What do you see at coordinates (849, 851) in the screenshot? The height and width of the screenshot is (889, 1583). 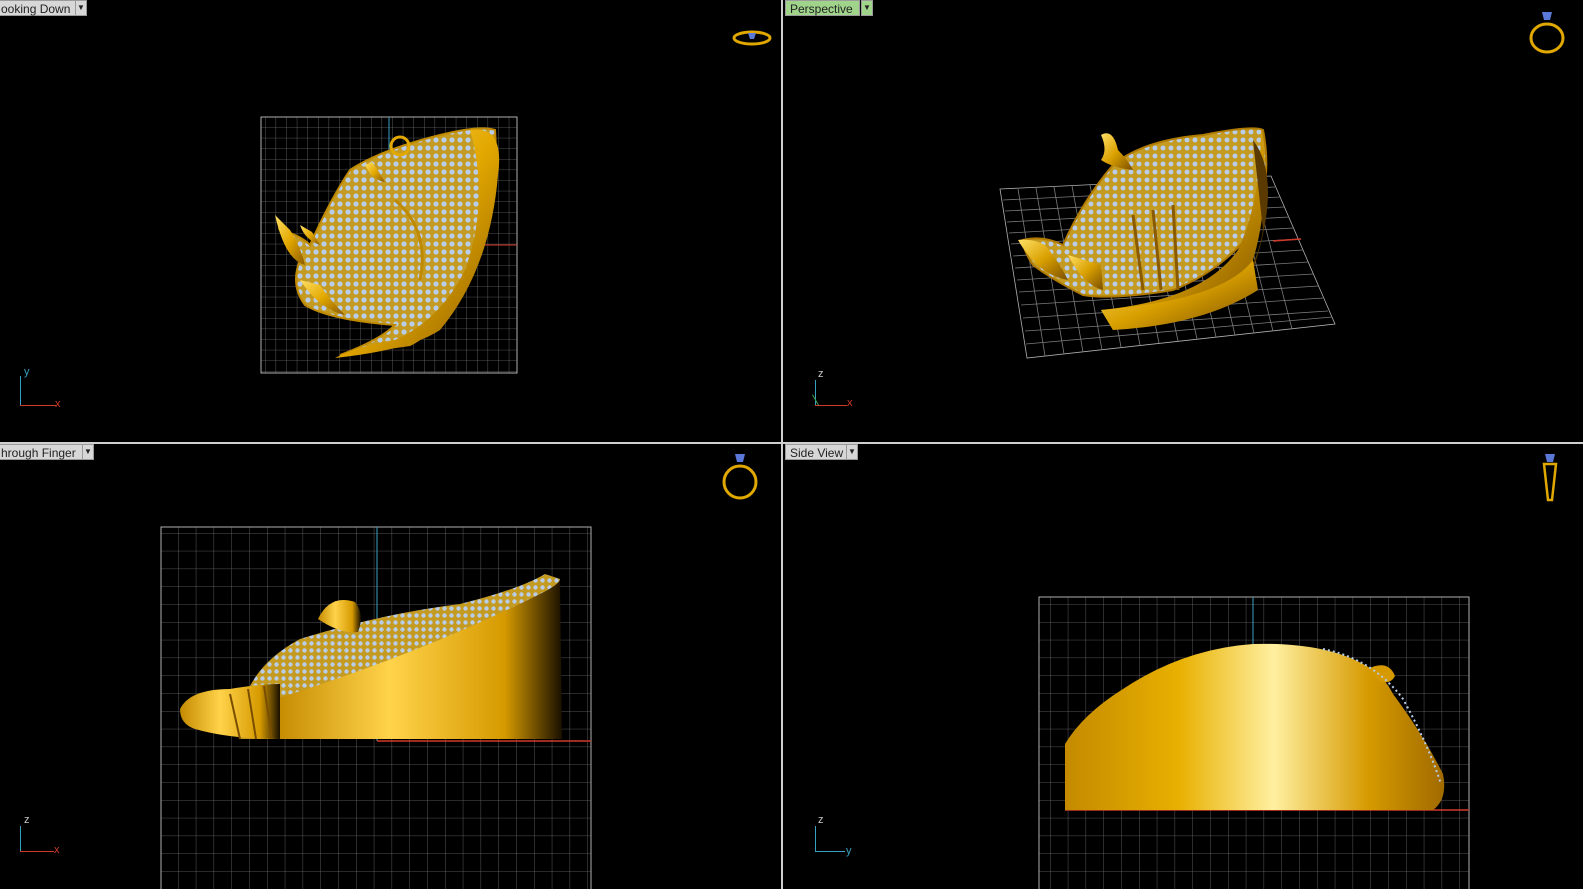 I see `axis-label-horizontal: y` at bounding box center [849, 851].